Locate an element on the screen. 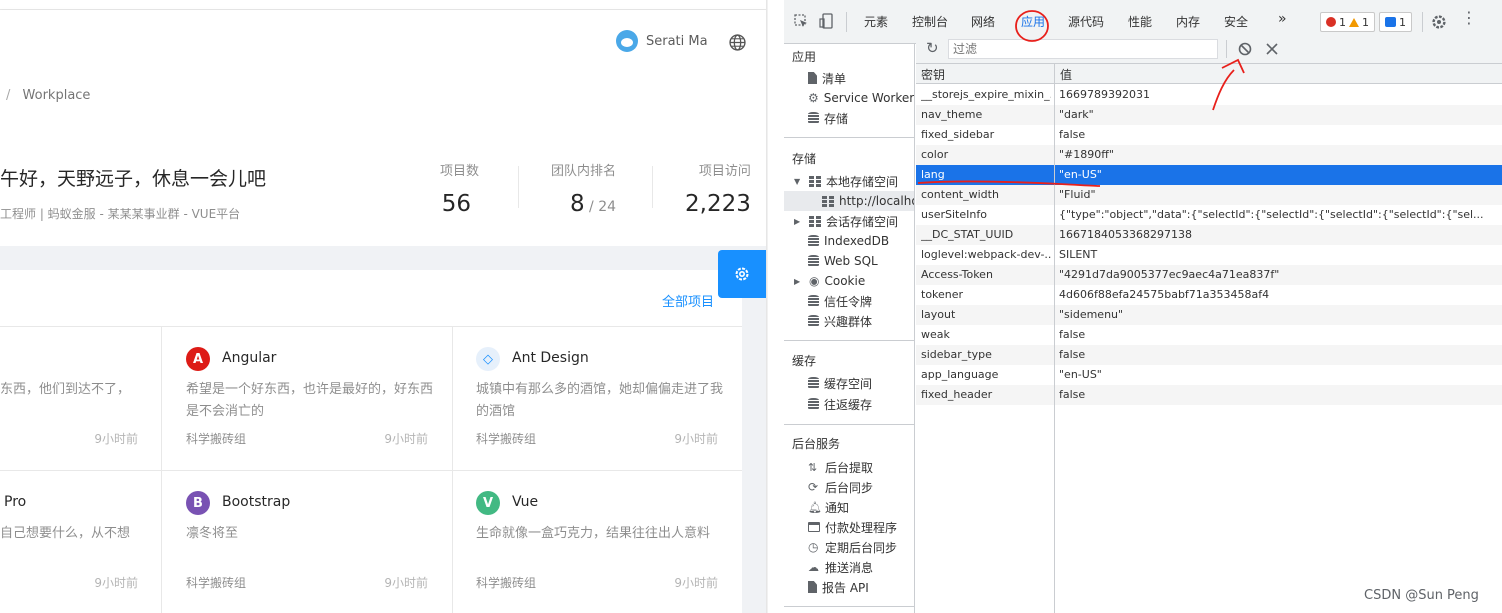 This screenshot has width=1502, height=613. device-toolbar-icon is located at coordinates (827, 21).